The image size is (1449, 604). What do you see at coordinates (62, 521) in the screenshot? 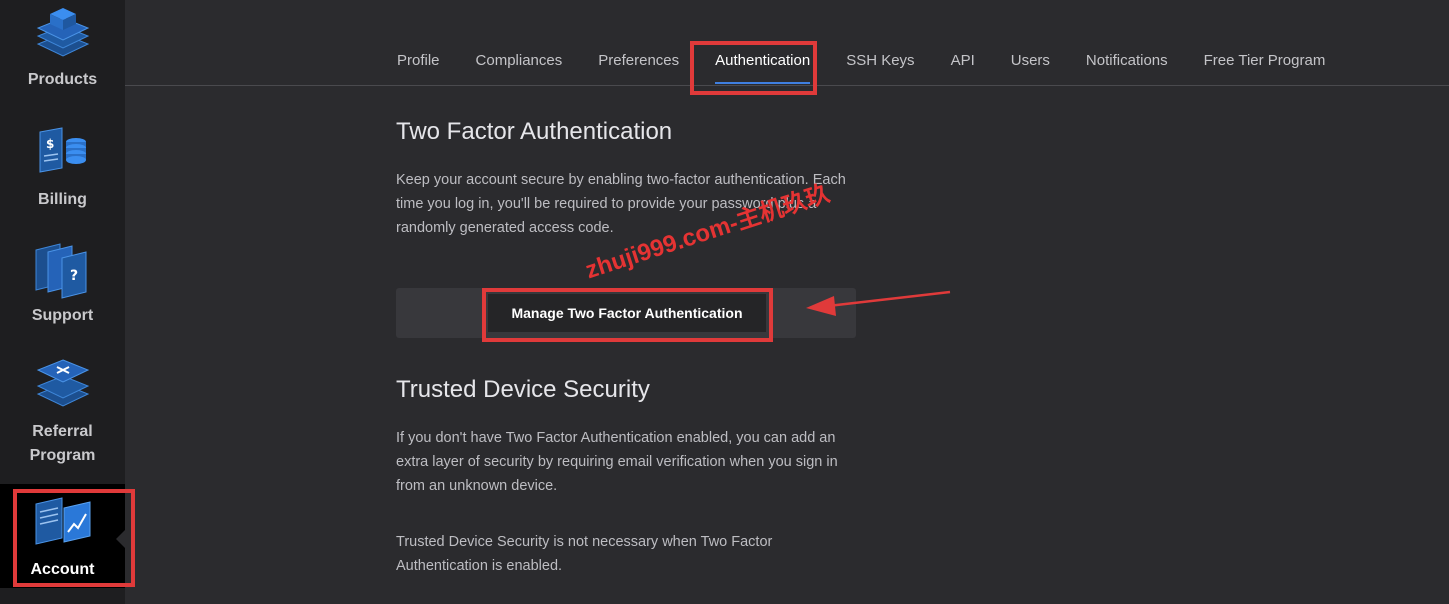
I see `account-icon` at bounding box center [62, 521].